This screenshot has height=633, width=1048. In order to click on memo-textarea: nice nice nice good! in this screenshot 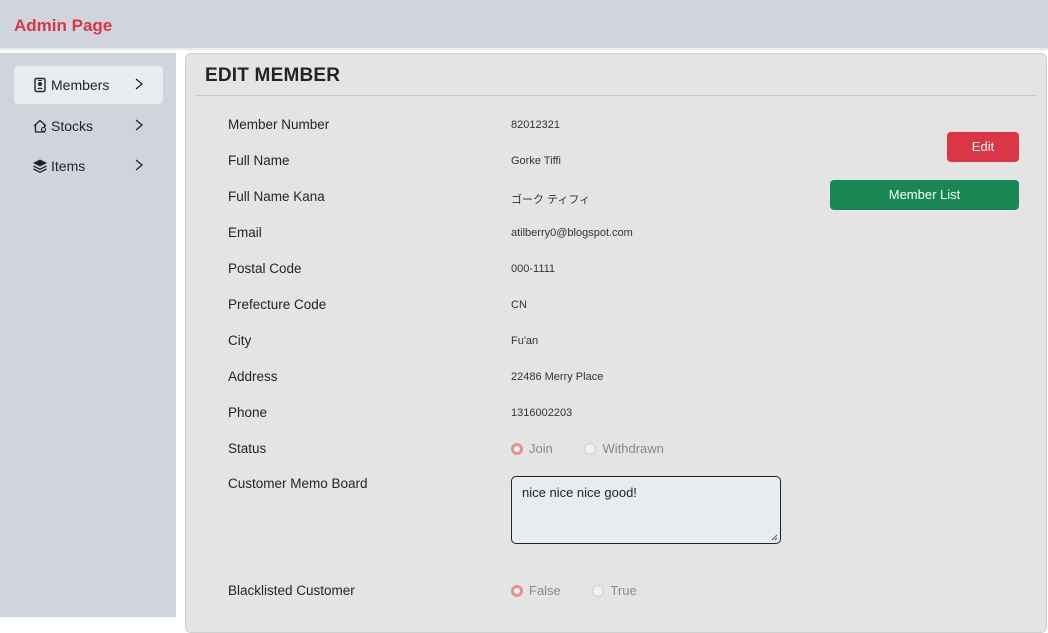, I will do `click(646, 510)`.